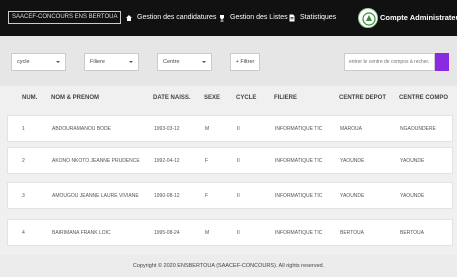 The image size is (457, 277). Describe the element at coordinates (167, 233) in the screenshot. I see `cell-date: 1995-08-24` at that location.